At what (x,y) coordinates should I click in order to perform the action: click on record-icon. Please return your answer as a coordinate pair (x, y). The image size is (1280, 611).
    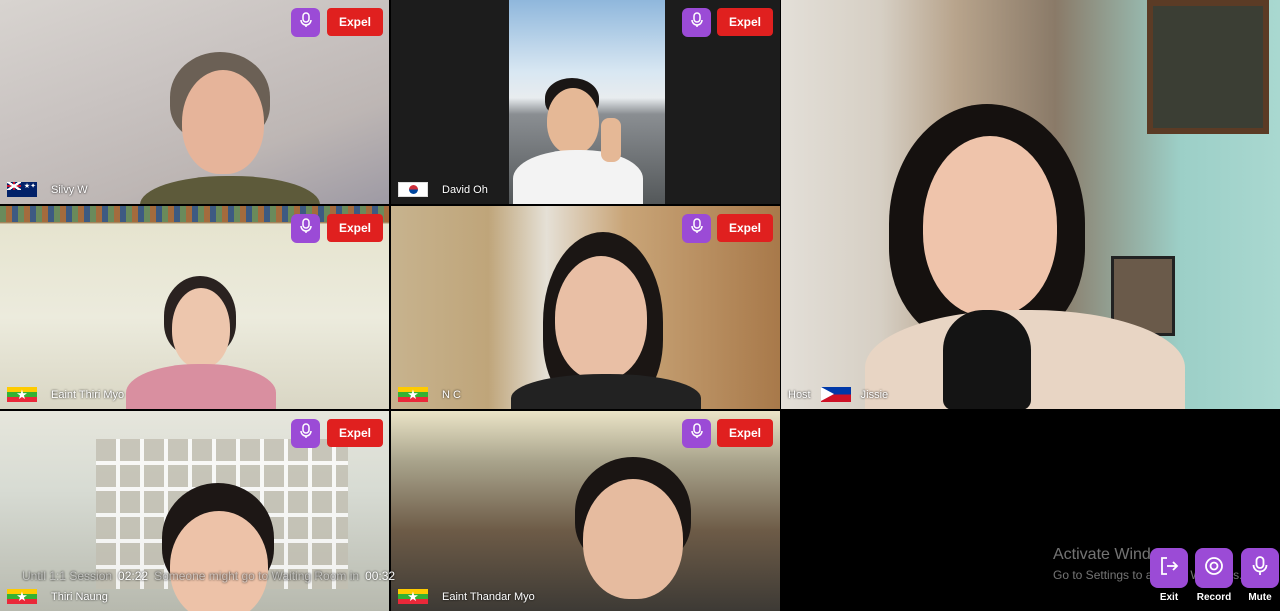
    Looking at the image, I should click on (1214, 568).